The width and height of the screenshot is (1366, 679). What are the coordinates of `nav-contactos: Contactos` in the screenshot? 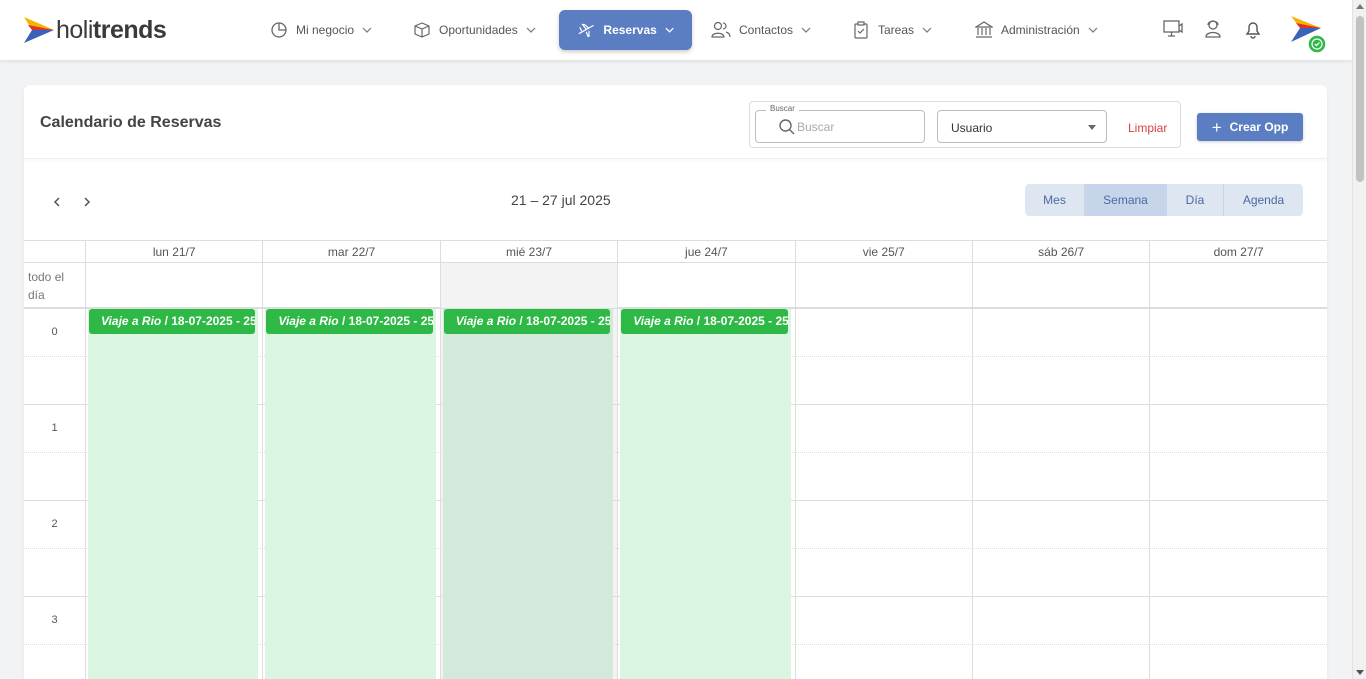 It's located at (761, 30).